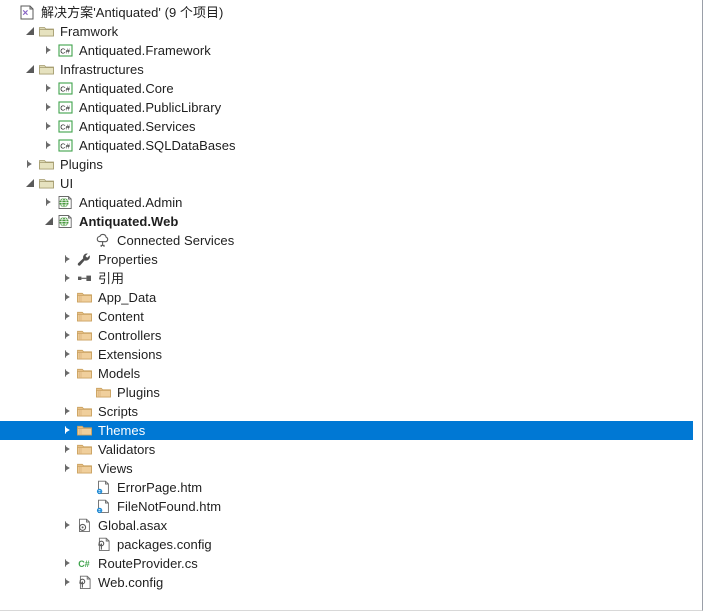 The width and height of the screenshot is (703, 611). What do you see at coordinates (133, 525) in the screenshot?
I see `tree-row-label: Global.asax` at bounding box center [133, 525].